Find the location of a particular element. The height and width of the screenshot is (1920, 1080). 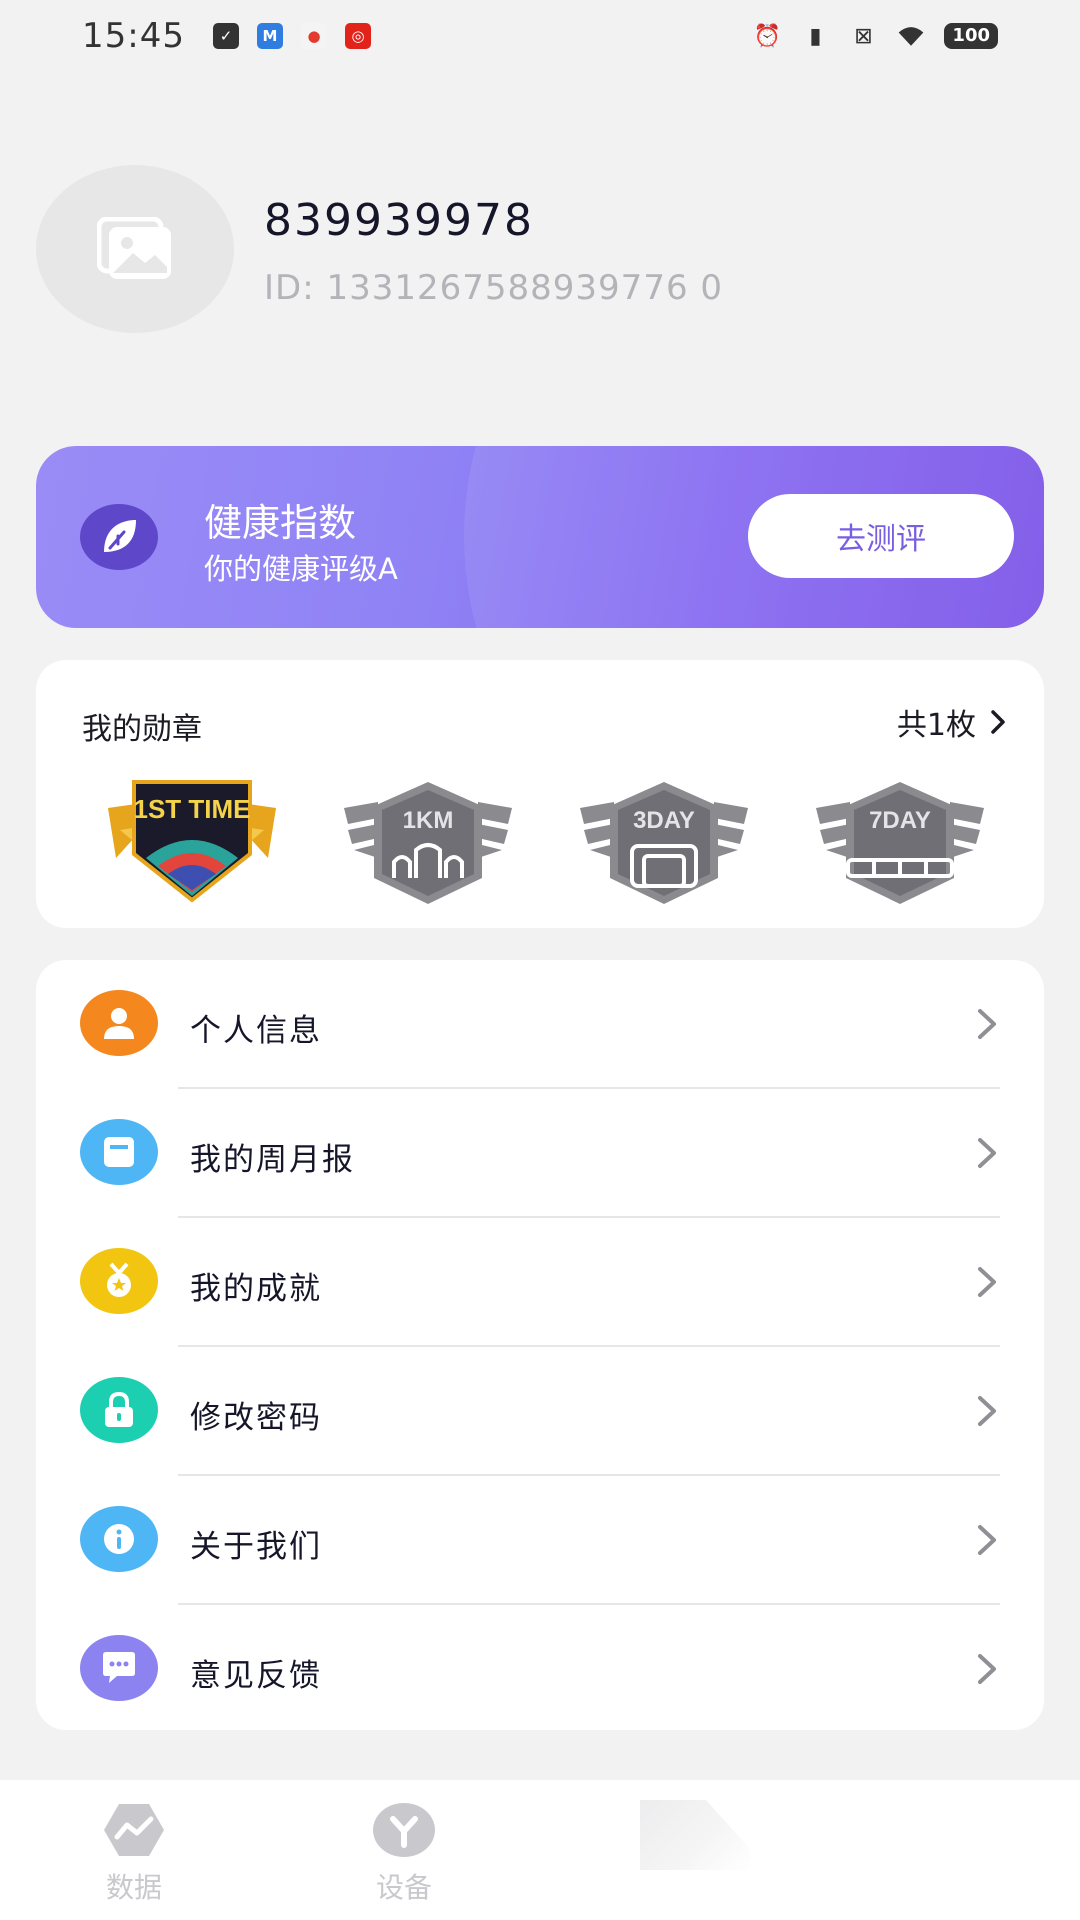

tab-device: 设备 is located at coordinates (404, 1855).